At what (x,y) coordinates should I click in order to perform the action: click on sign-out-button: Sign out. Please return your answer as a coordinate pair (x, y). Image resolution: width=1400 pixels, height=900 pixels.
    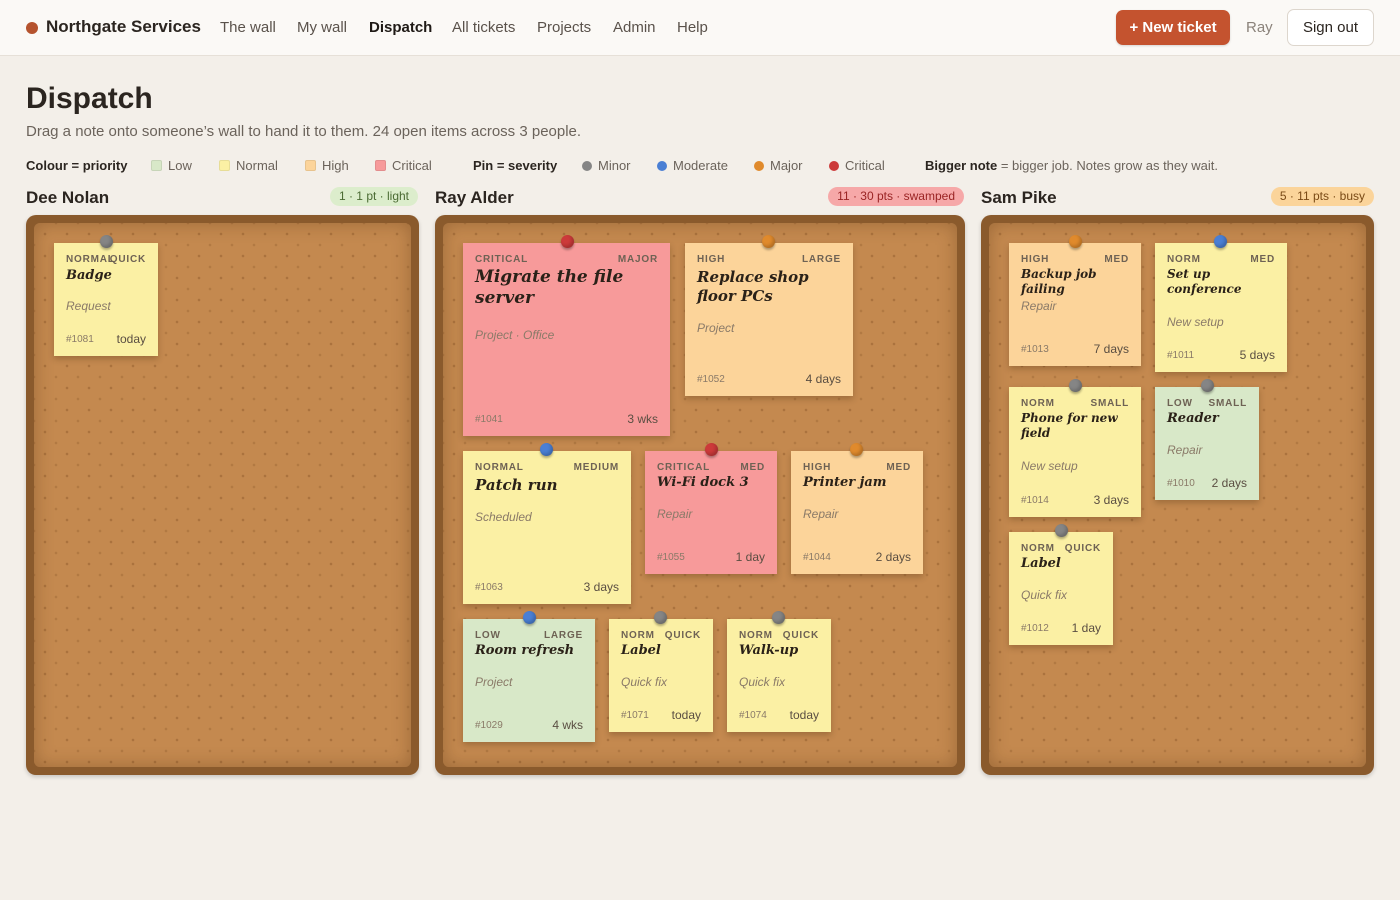
    Looking at the image, I should click on (1330, 27).